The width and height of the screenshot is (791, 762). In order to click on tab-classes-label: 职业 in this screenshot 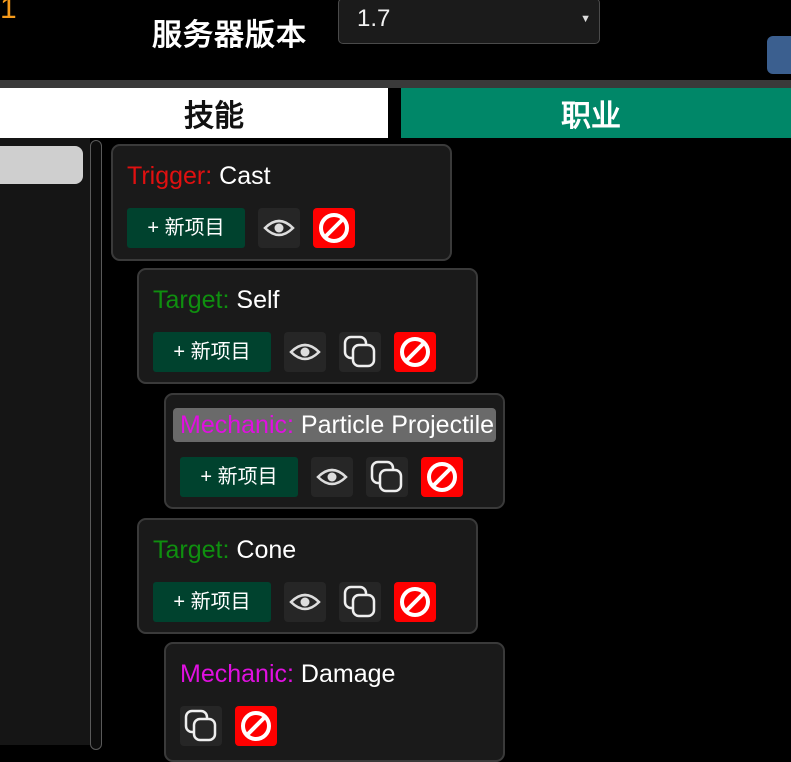, I will do `click(591, 116)`.